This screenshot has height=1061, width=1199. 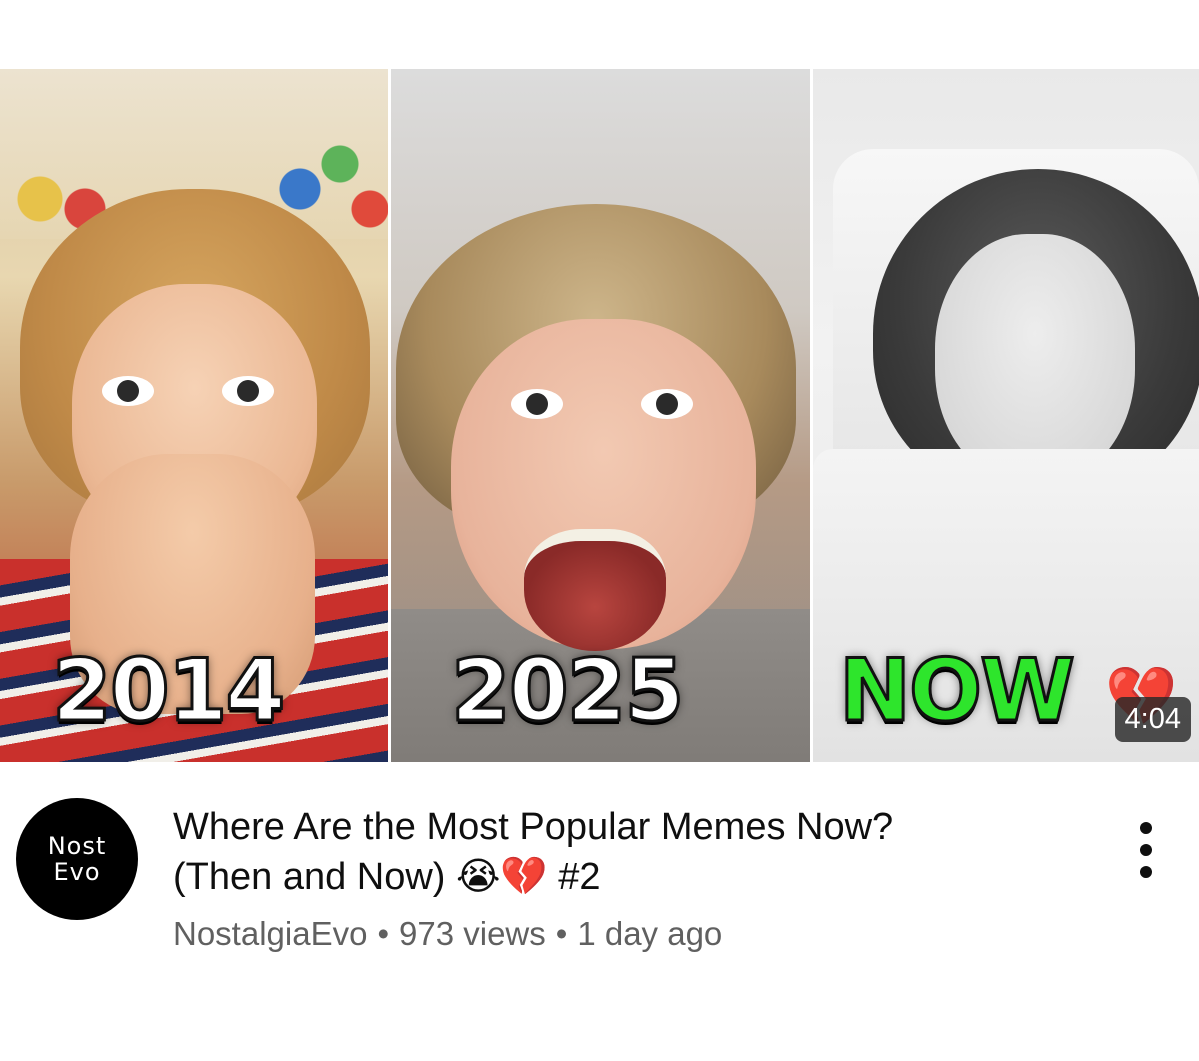 I want to click on more-vert-icon, so click(x=1146, y=850).